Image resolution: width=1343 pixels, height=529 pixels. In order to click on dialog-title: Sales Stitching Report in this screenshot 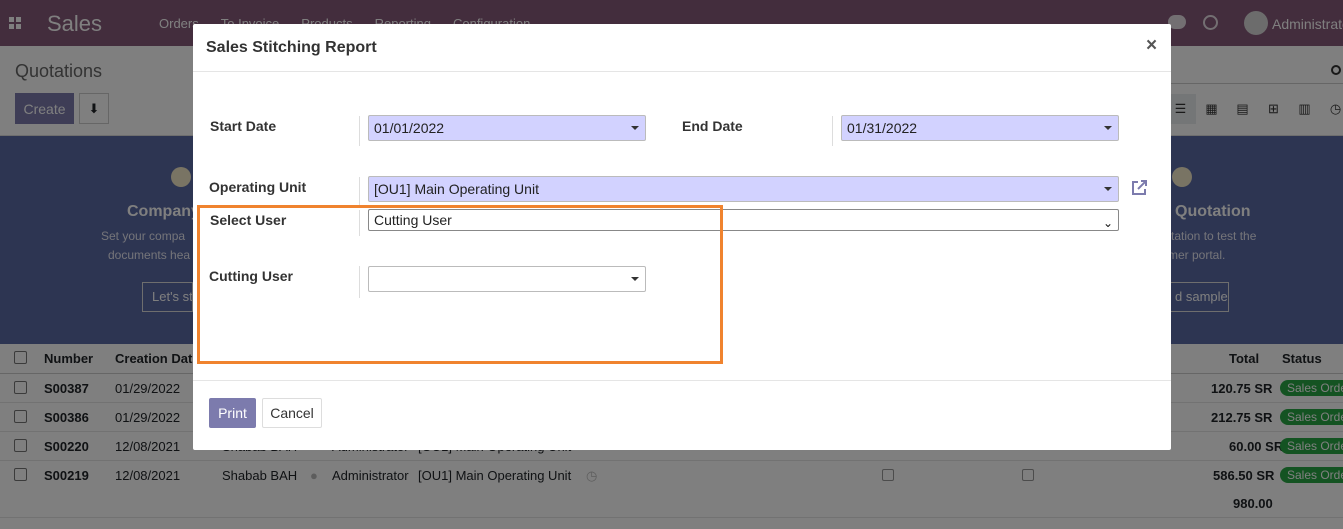, I will do `click(291, 47)`.